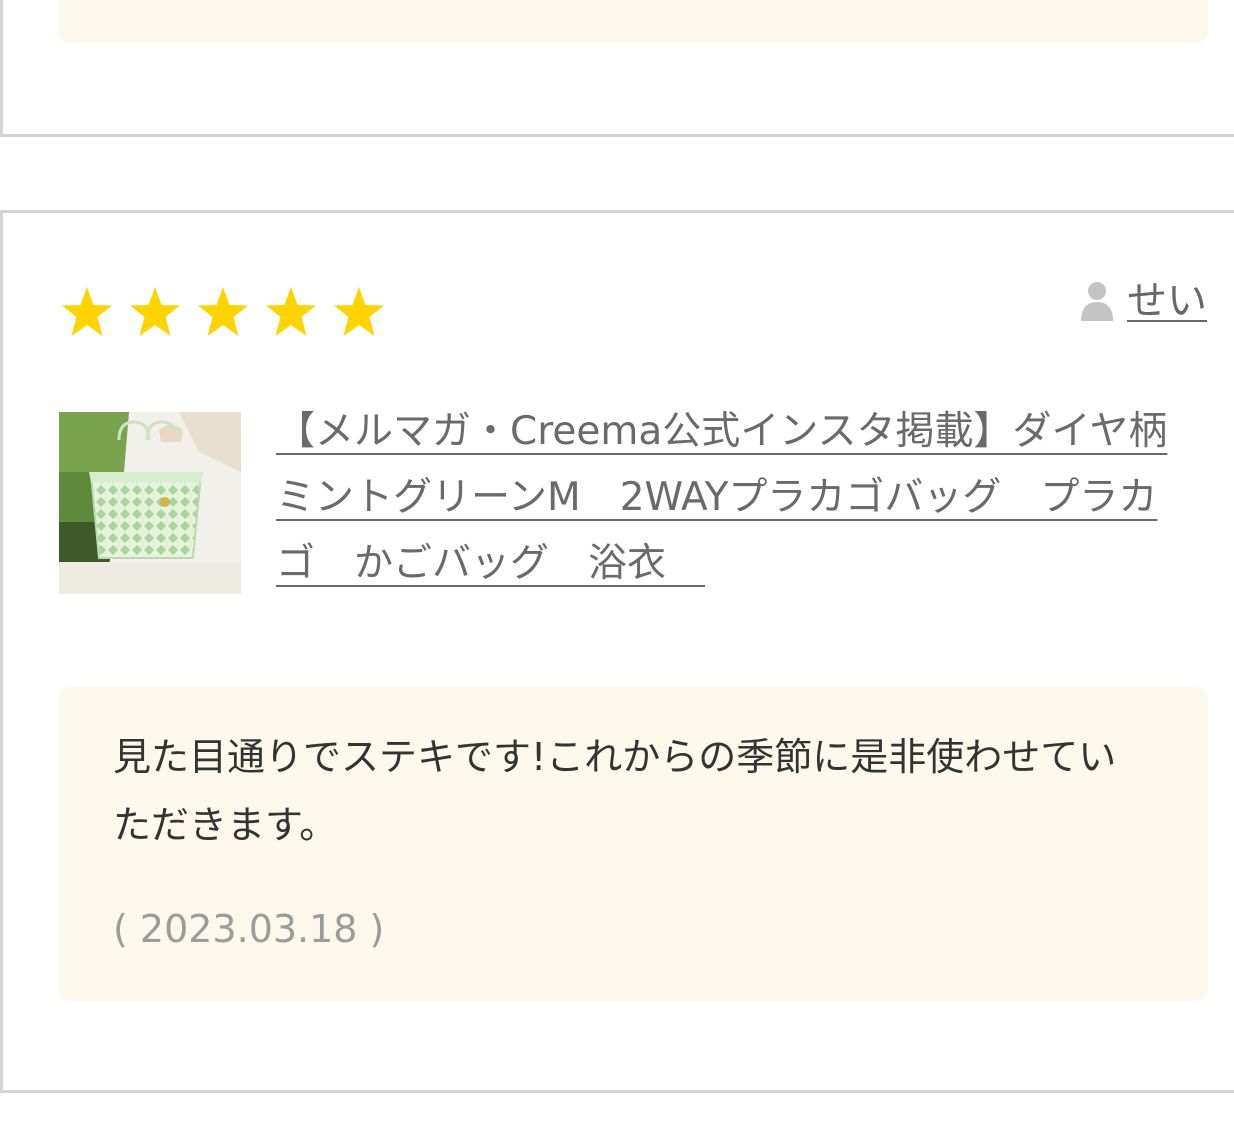 The image size is (1234, 1147). Describe the element at coordinates (633, 21) in the screenshot. I see `previous-comment-box` at that location.